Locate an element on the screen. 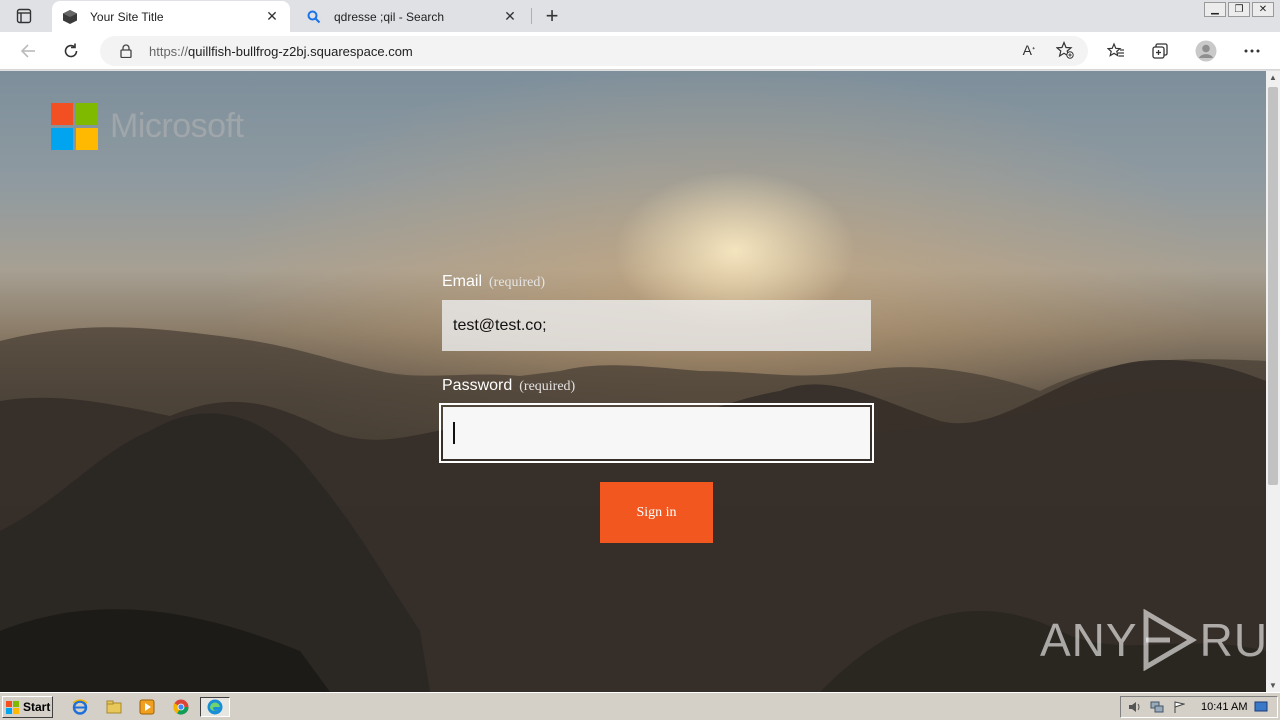 The height and width of the screenshot is (720, 1280). favorites-icon is located at coordinates (1116, 51).